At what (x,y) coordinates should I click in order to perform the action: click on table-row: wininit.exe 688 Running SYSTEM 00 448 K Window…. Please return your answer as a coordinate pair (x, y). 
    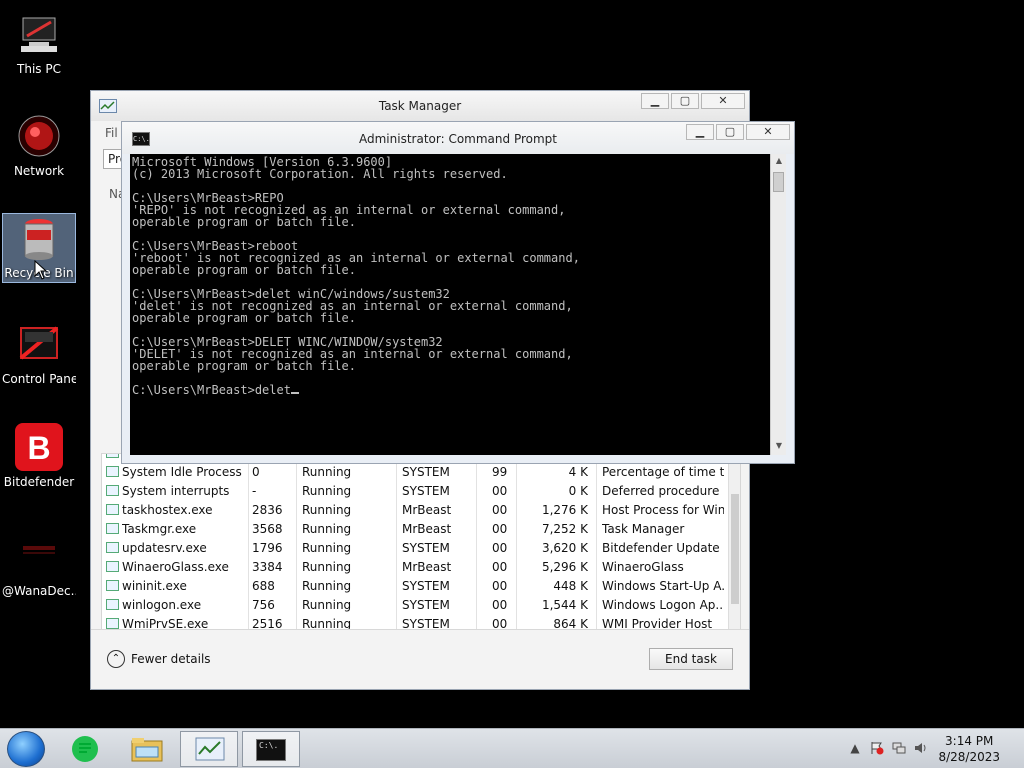
    Looking at the image, I should click on (416, 586).